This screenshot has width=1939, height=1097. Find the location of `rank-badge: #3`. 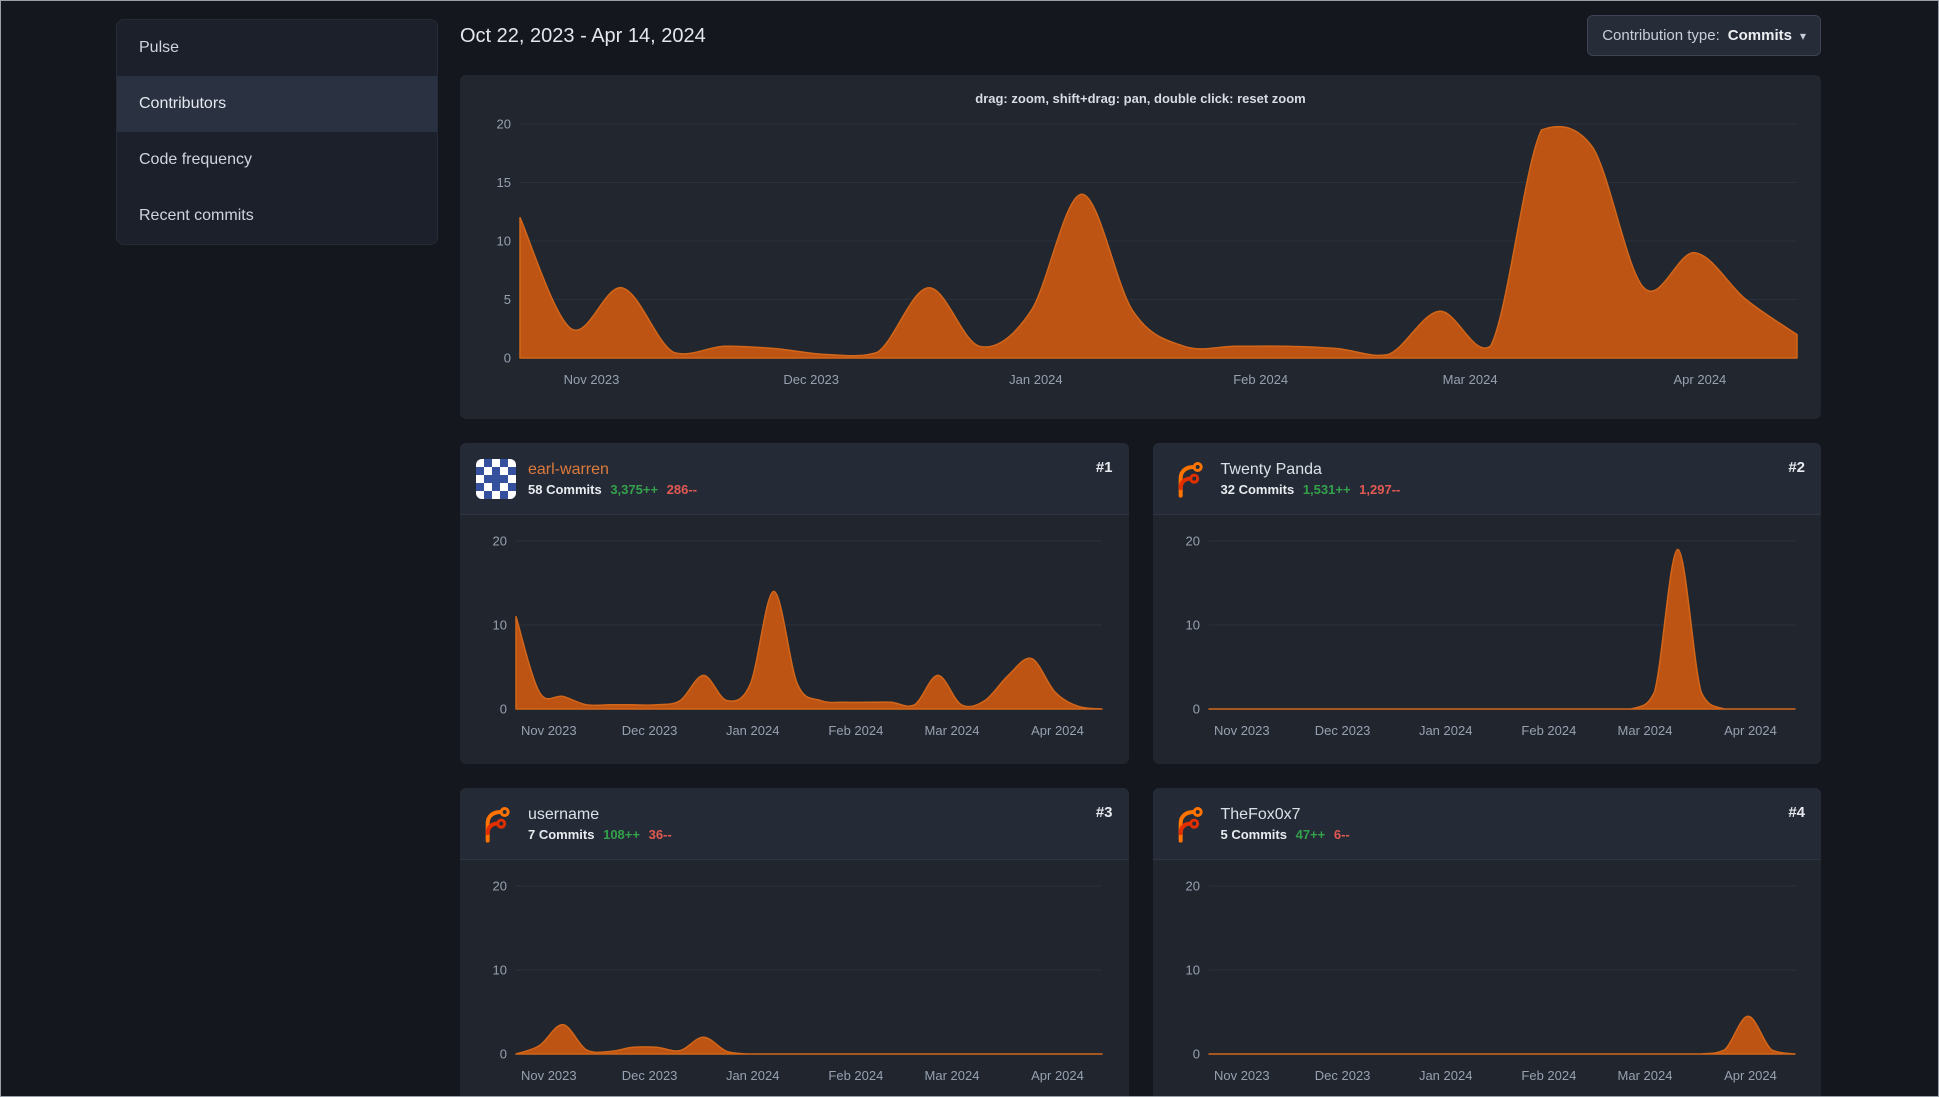

rank-badge: #3 is located at coordinates (1104, 812).